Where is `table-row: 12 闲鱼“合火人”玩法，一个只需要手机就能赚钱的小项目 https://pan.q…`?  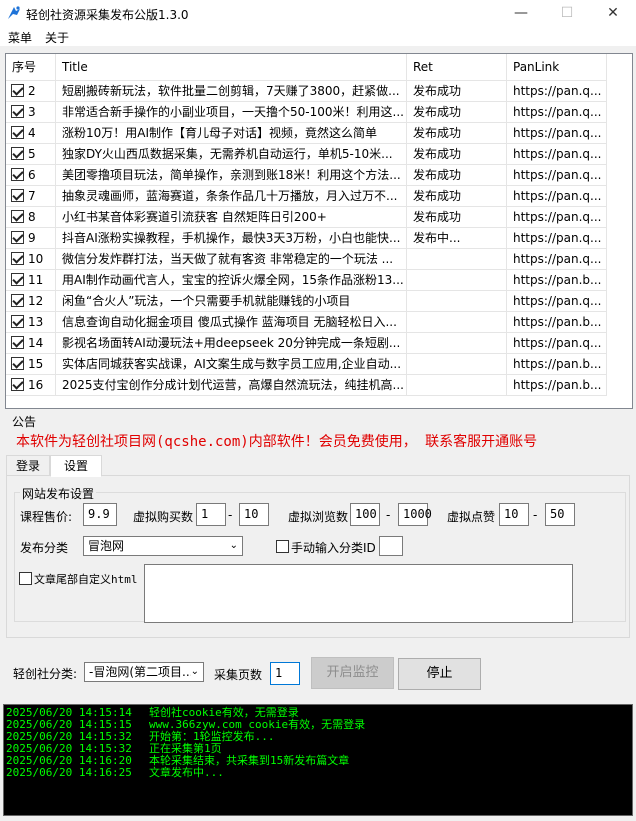
table-row: 12 闲鱼“合火人”玩法，一个只需要手机就能赚钱的小项目 https://pan.q… is located at coordinates (319, 301).